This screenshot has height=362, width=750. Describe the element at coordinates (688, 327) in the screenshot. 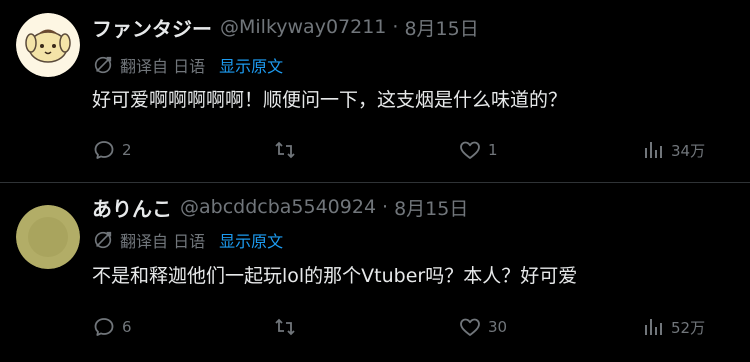

I see `view-count: 52万` at that location.